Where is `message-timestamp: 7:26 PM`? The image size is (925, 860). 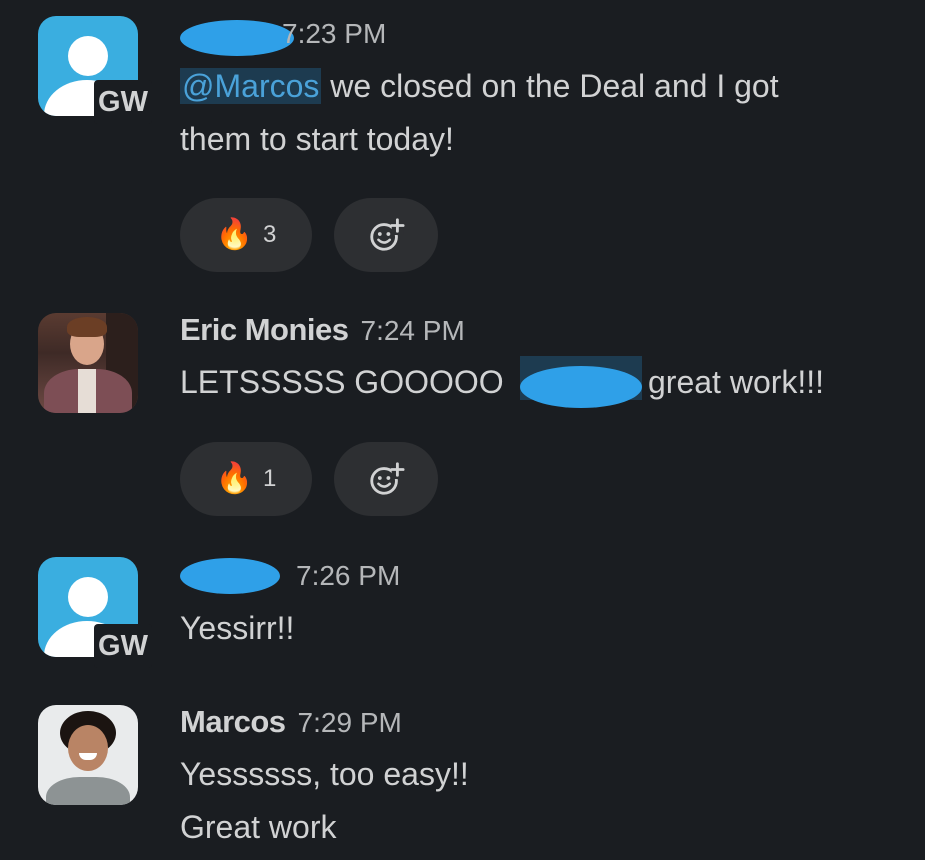
message-timestamp: 7:26 PM is located at coordinates (348, 576).